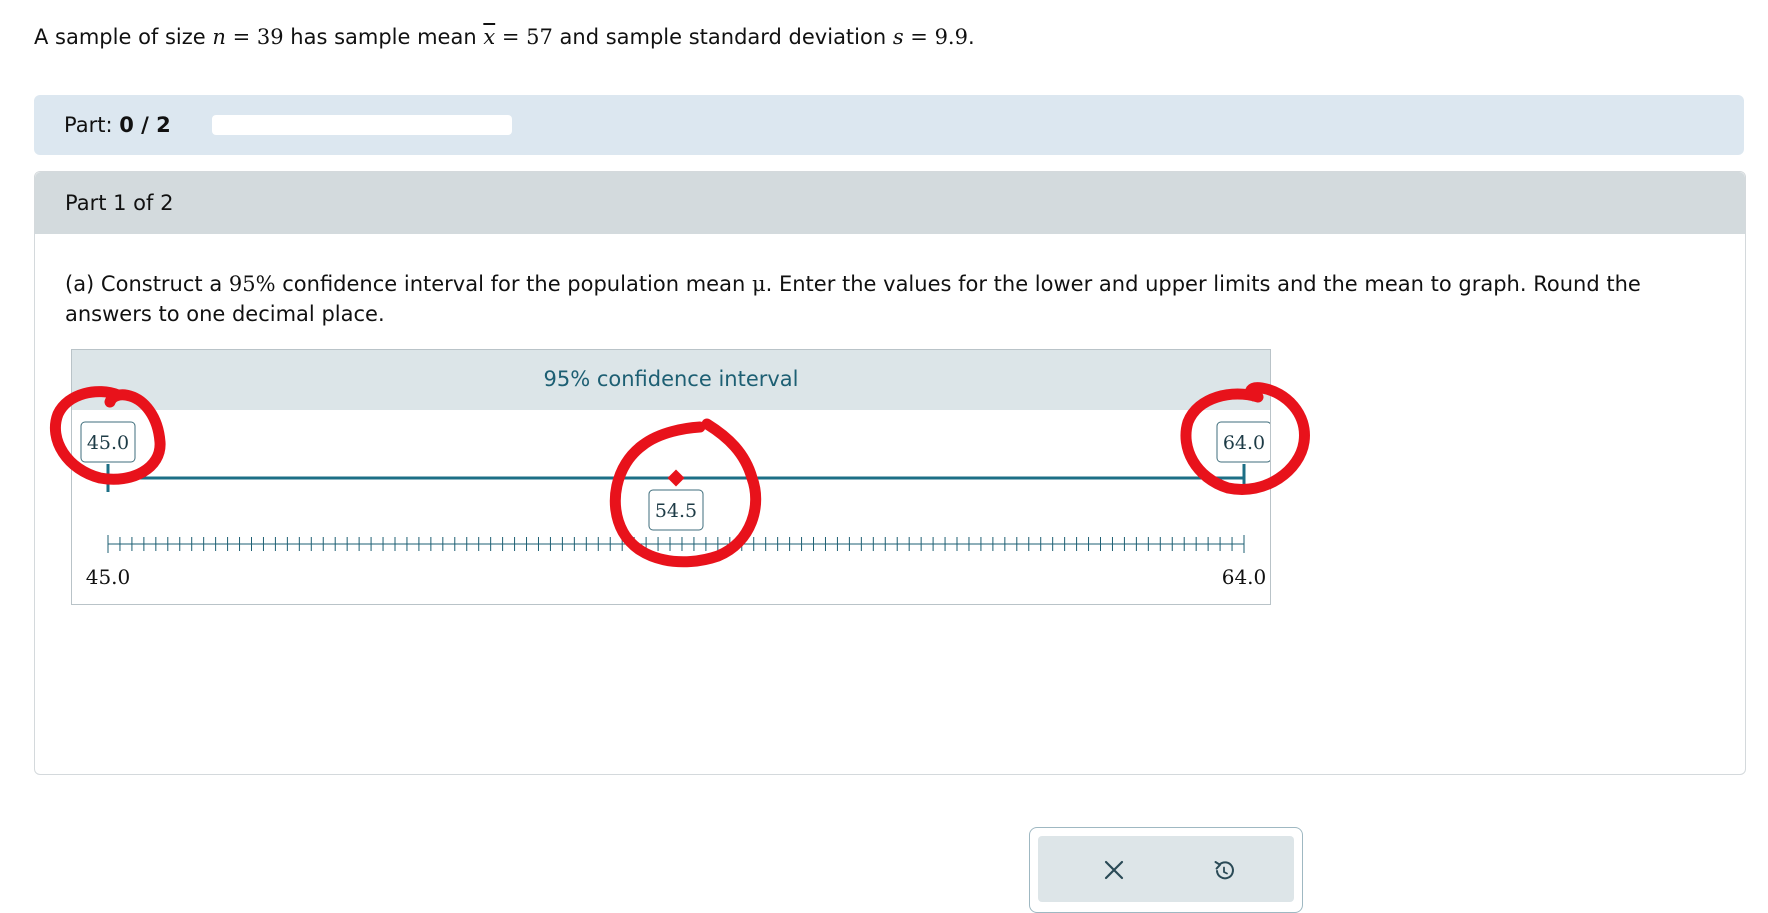 The height and width of the screenshot is (913, 1768). What do you see at coordinates (119, 203) in the screenshot?
I see `part-title: Part 1 of 2` at bounding box center [119, 203].